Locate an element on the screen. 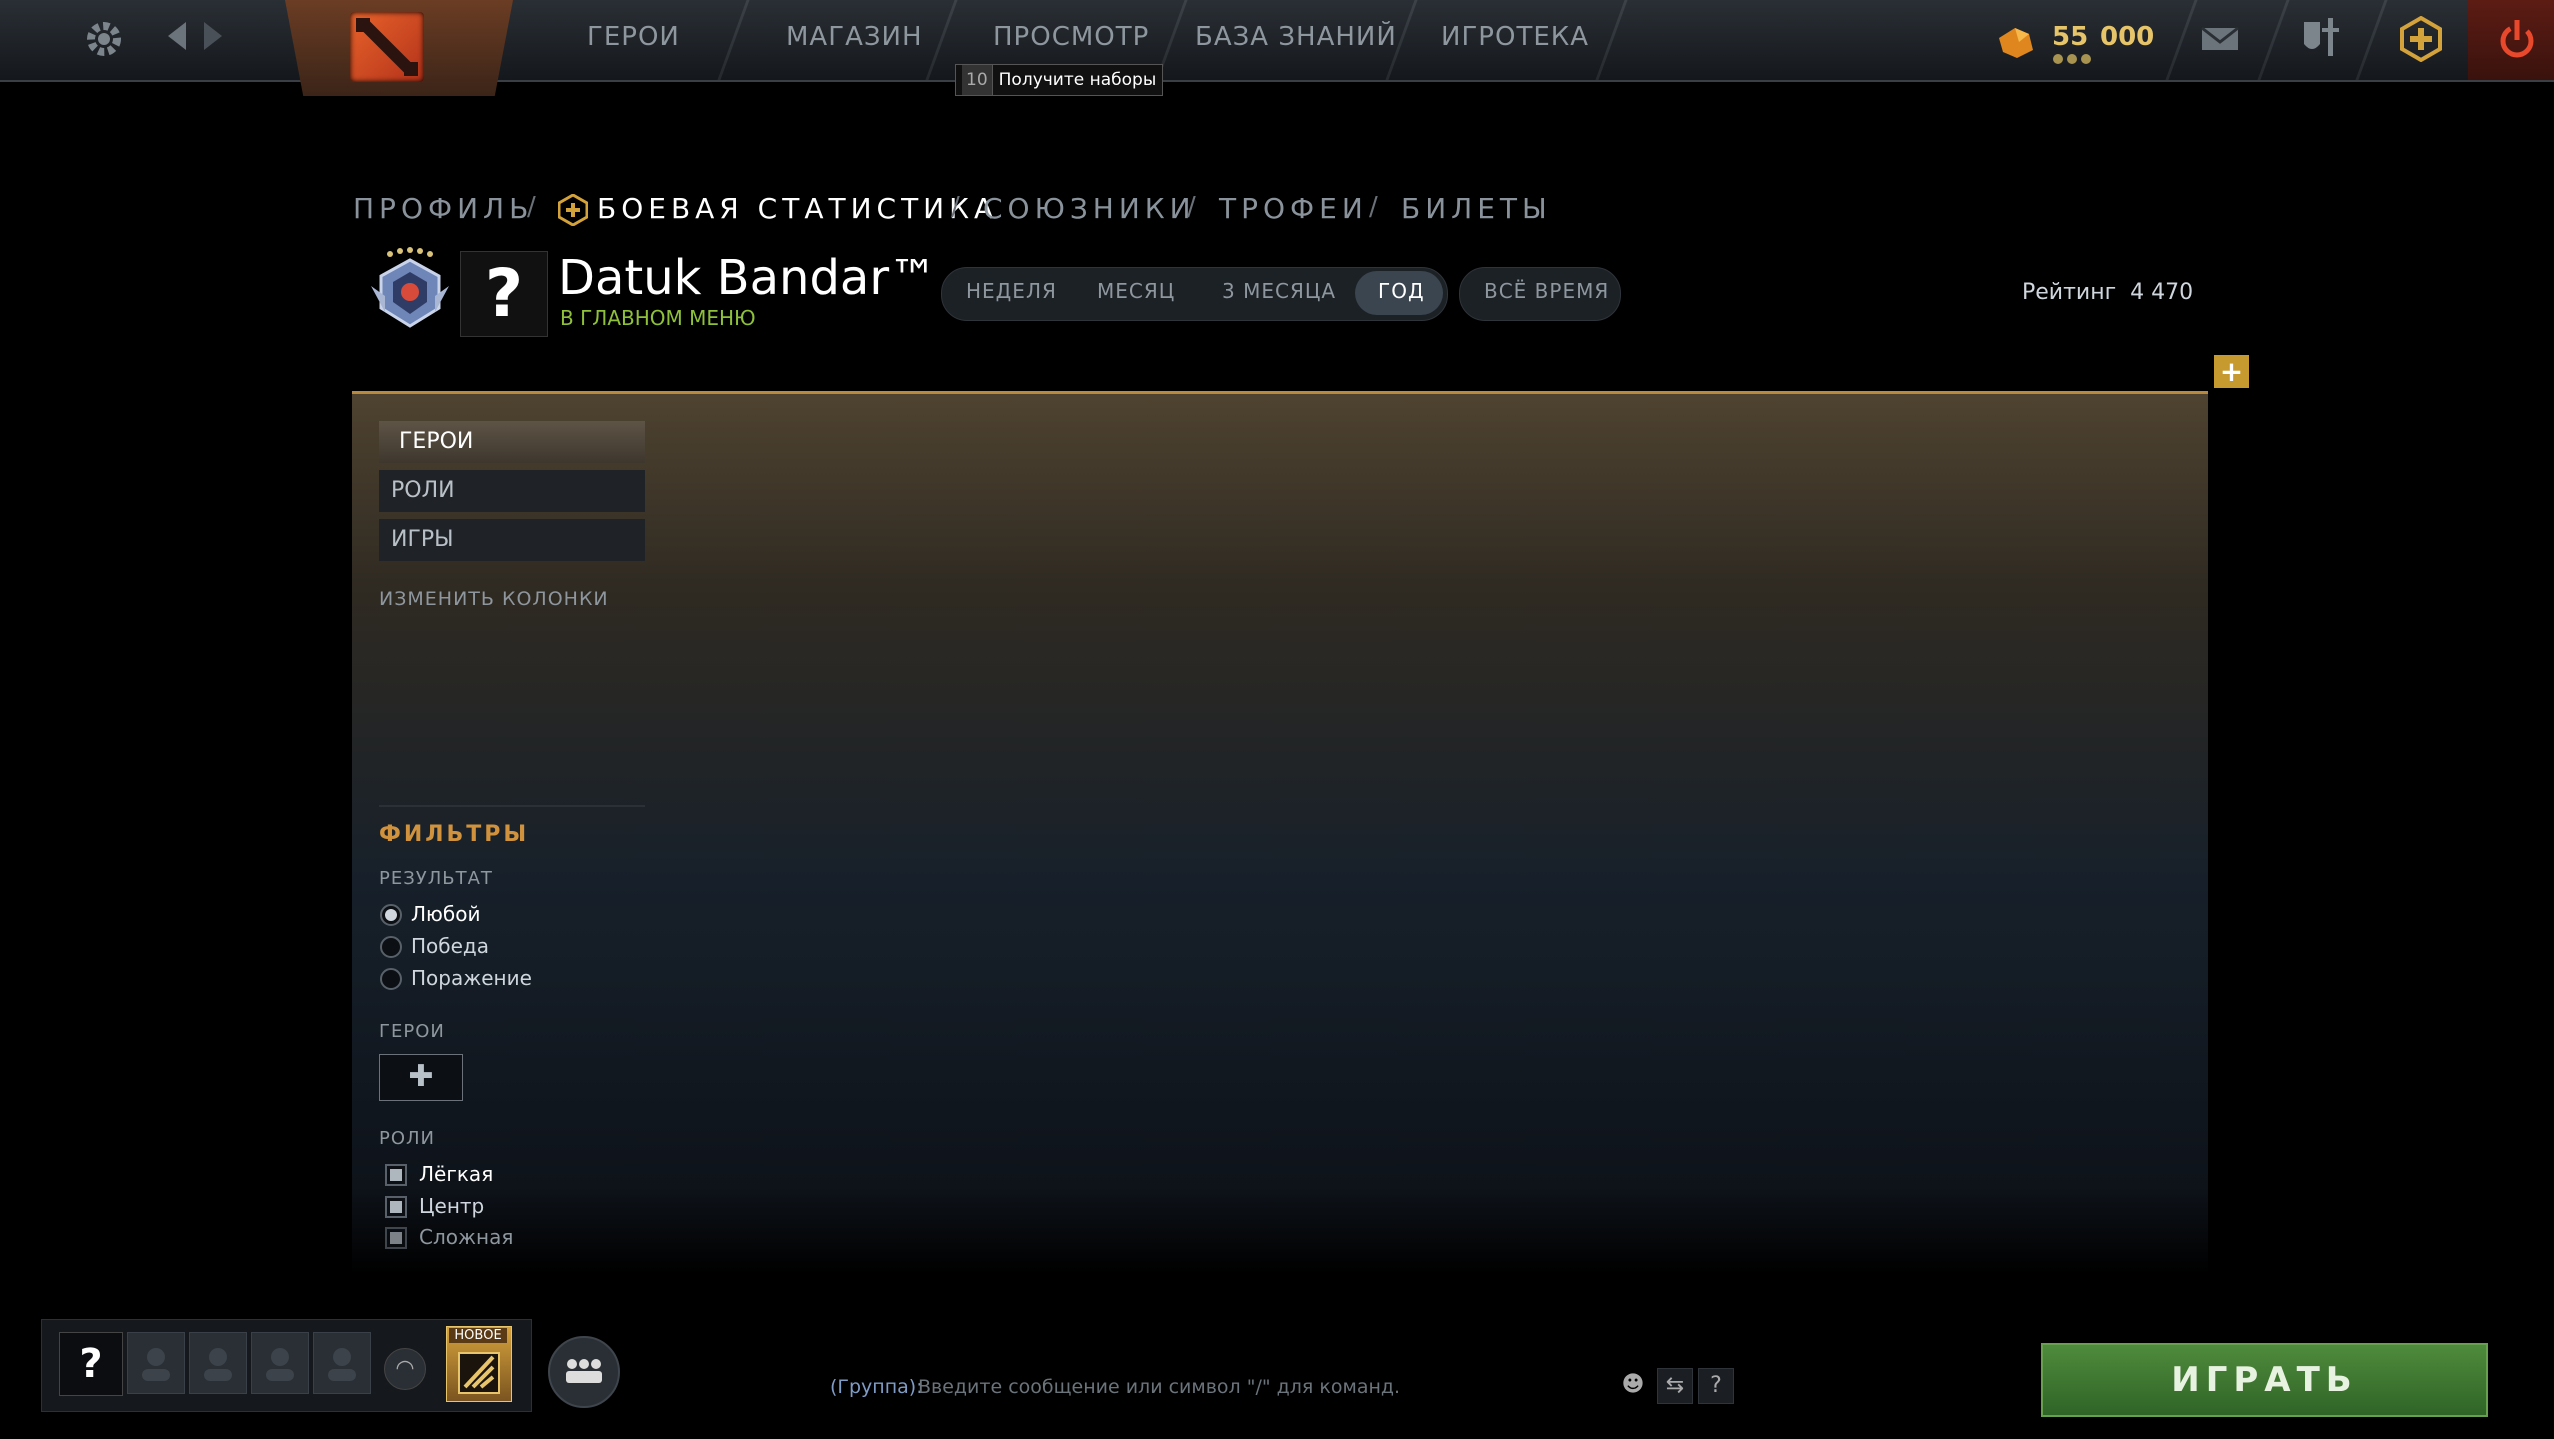 The width and height of the screenshot is (2554, 1439). armory-icon is located at coordinates (2321, 38).